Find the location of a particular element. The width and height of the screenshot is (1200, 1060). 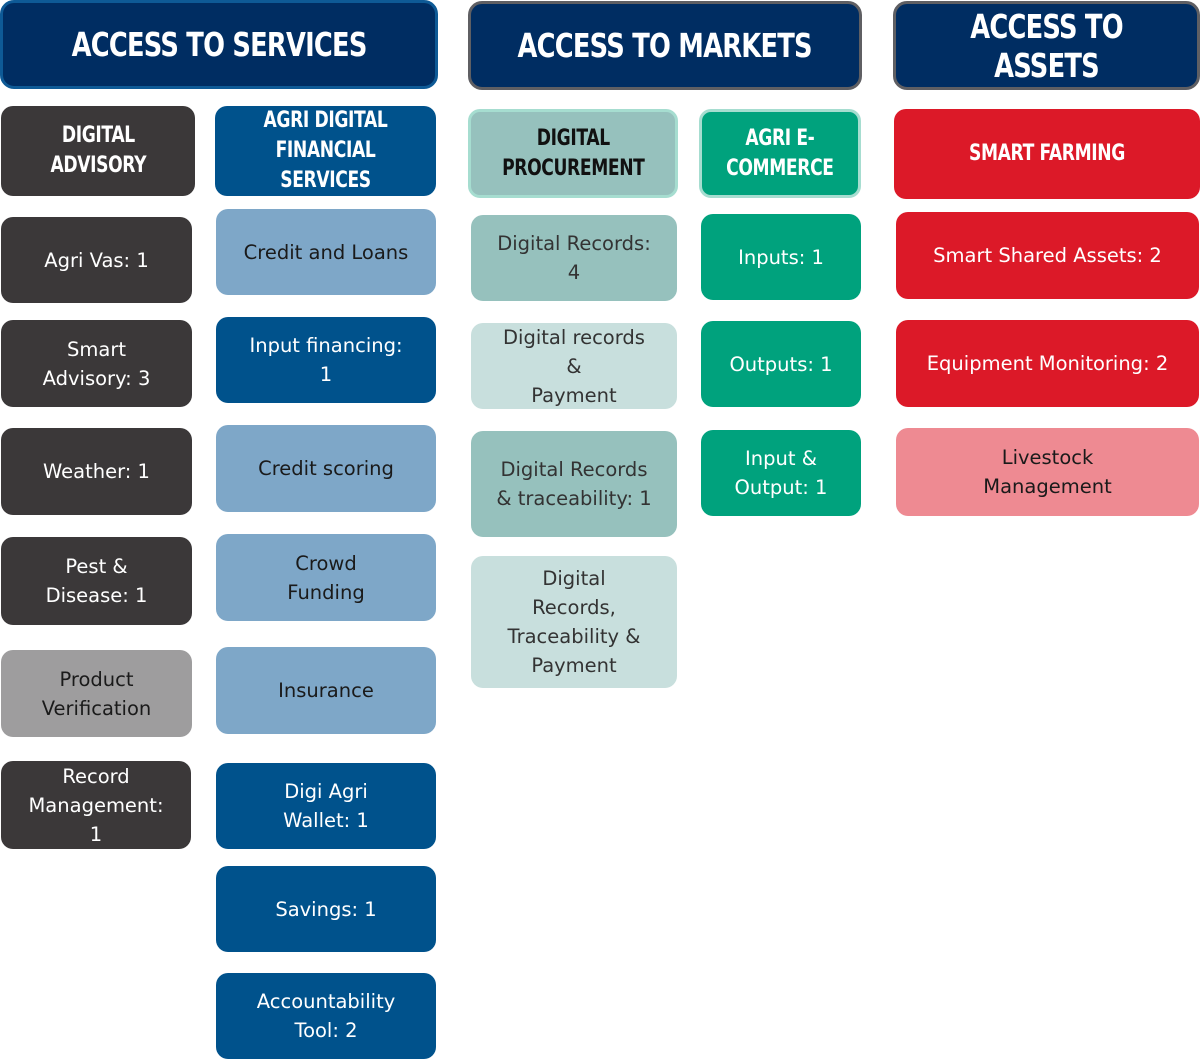

item-label: Product Verification is located at coordinates (96, 693).